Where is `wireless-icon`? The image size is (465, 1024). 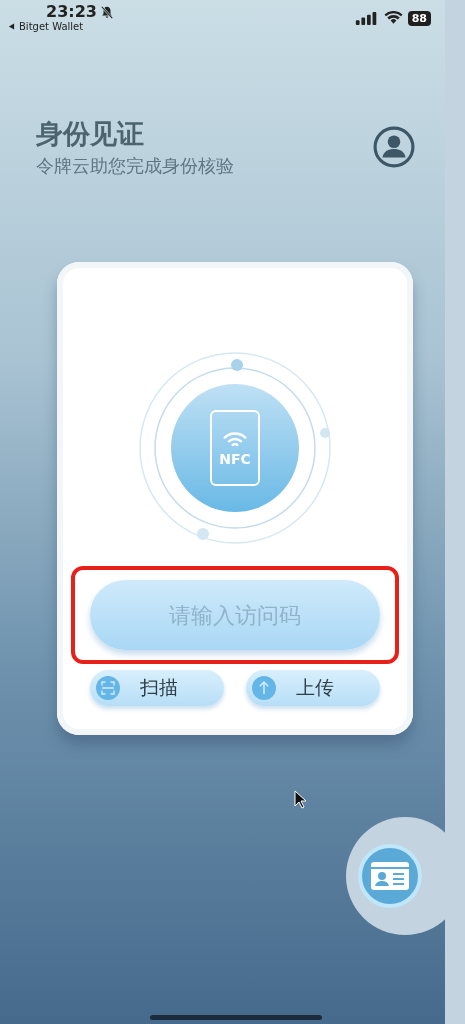 wireless-icon is located at coordinates (235, 438).